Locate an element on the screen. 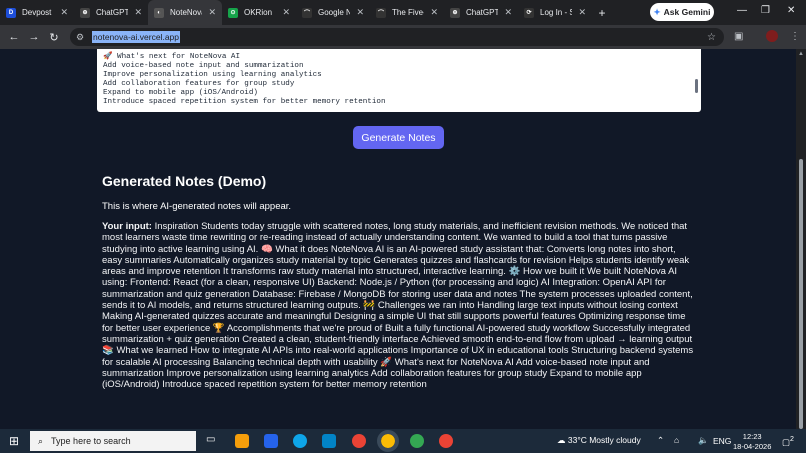  tab-title: NoteNova is located at coordinates (186, 12).